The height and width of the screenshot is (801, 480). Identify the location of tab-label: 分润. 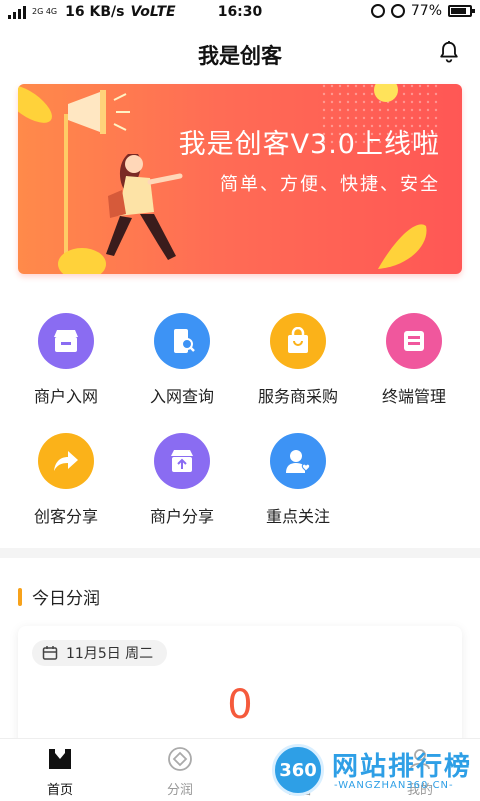
(179, 790).